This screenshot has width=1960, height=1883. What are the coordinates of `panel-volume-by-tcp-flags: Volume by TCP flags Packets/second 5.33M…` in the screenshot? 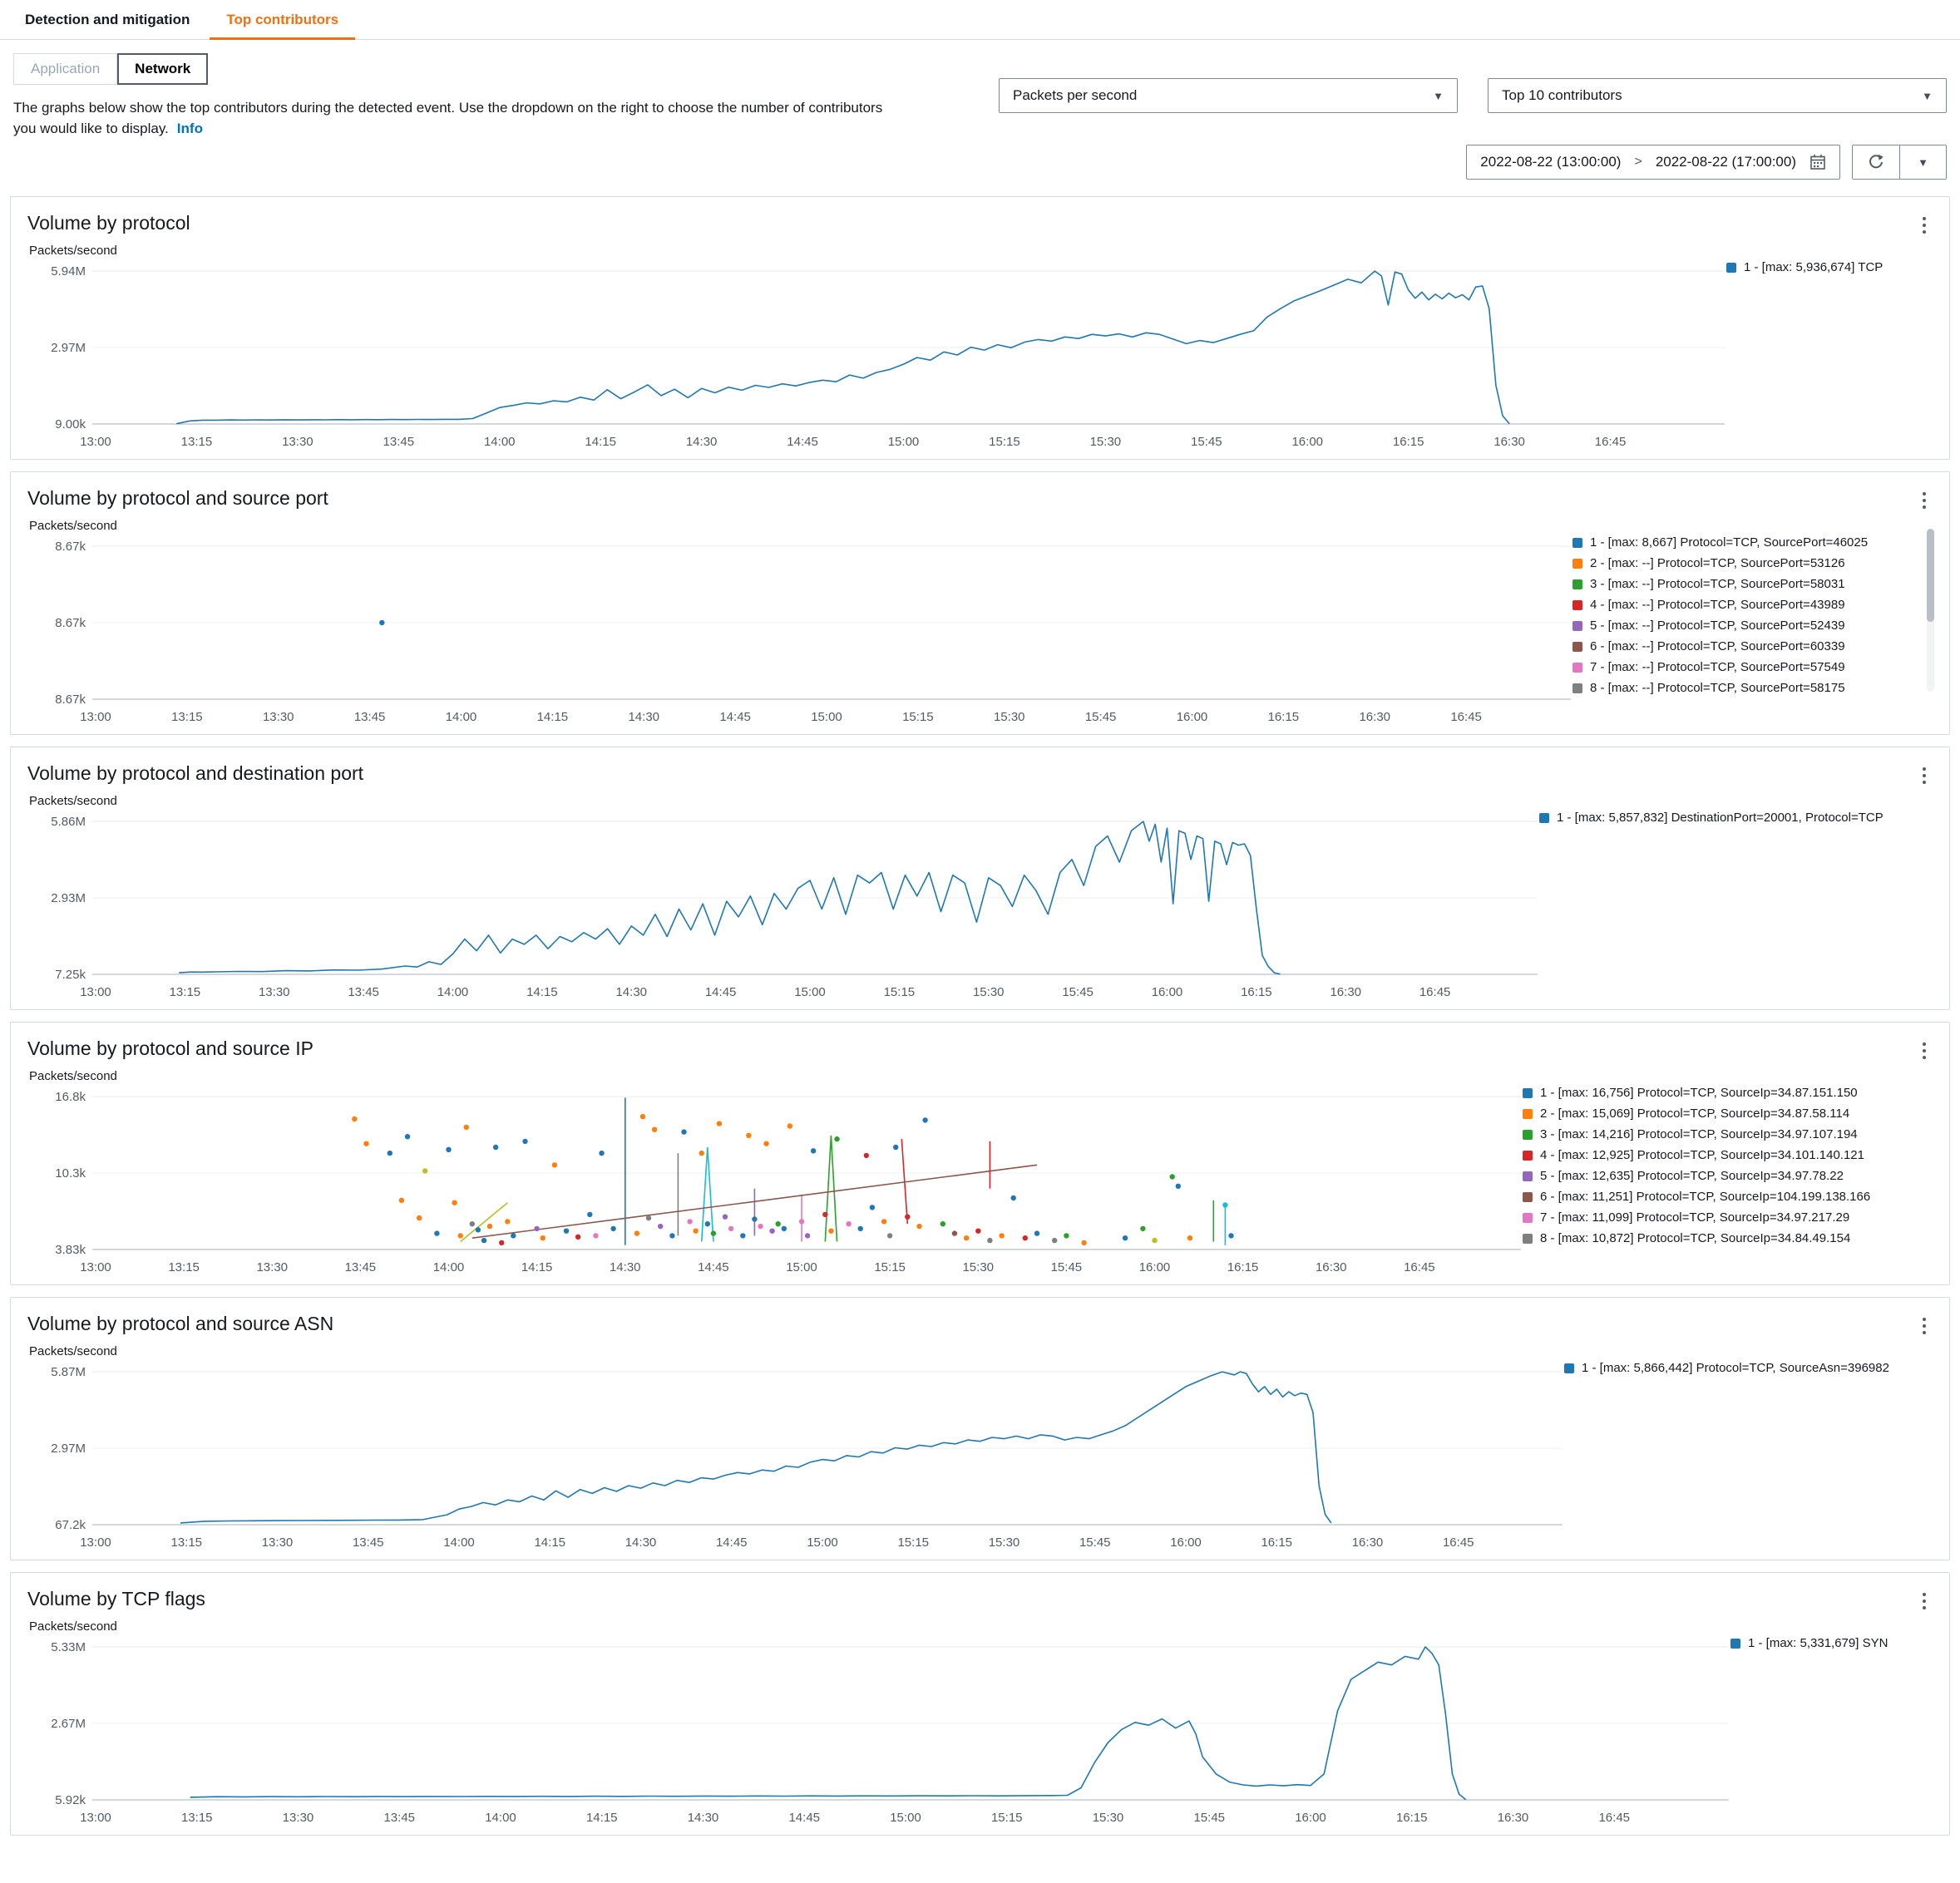 It's located at (980, 1704).